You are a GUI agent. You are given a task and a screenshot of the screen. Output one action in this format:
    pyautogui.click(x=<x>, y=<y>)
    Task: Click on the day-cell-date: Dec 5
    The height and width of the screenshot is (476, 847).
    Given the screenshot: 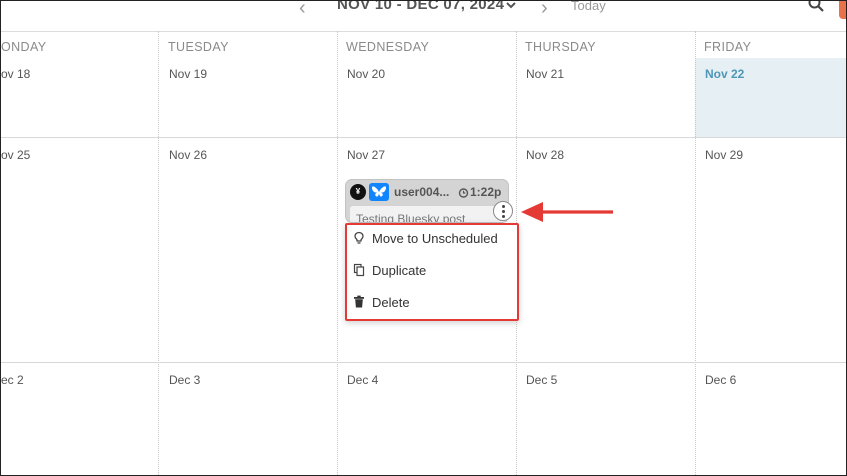 What is the action you would take?
    pyautogui.click(x=541, y=380)
    